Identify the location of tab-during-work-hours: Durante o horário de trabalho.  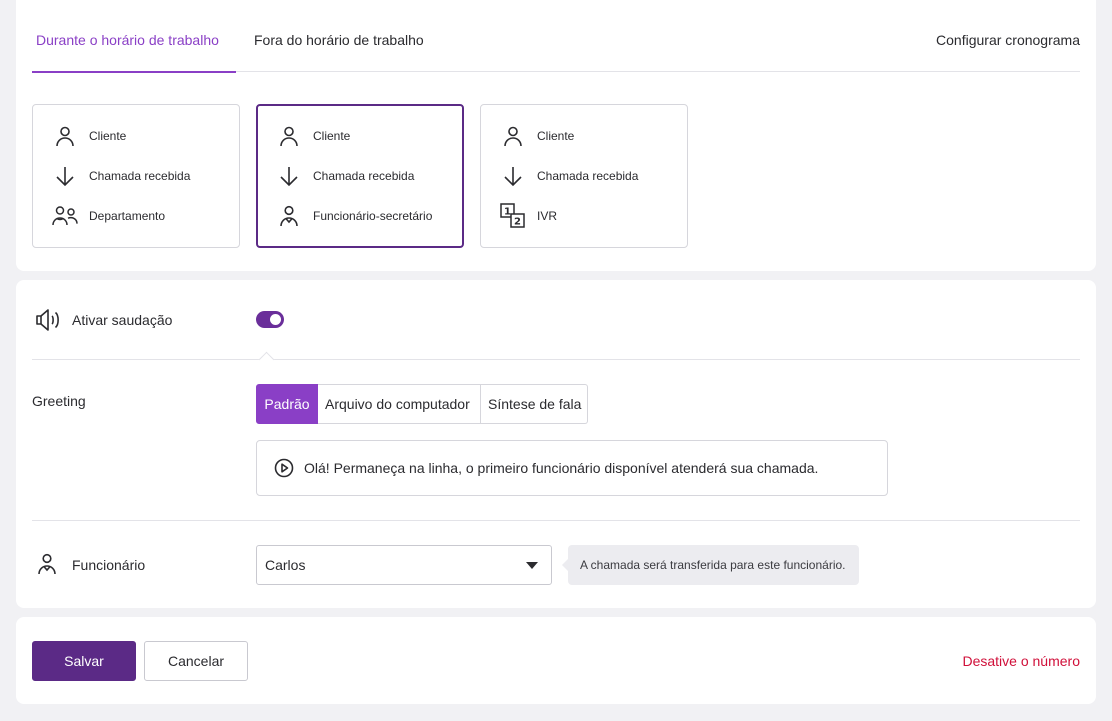
(134, 36).